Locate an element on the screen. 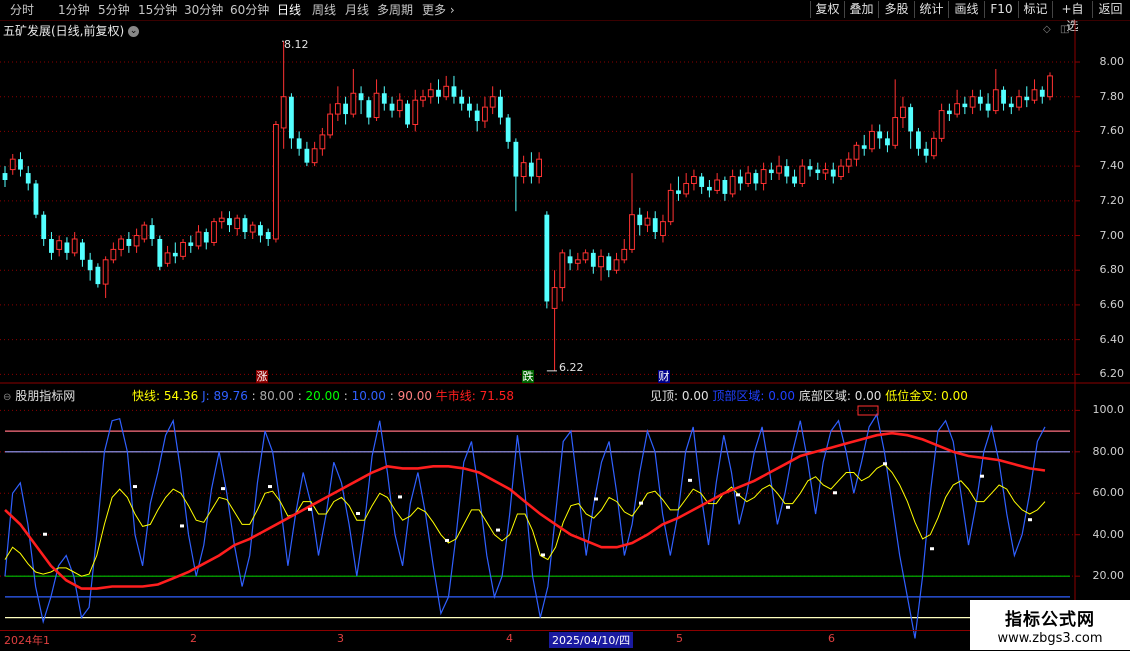 The width and height of the screenshot is (1130, 651). top-value: 0.00 is located at coordinates (695, 396).